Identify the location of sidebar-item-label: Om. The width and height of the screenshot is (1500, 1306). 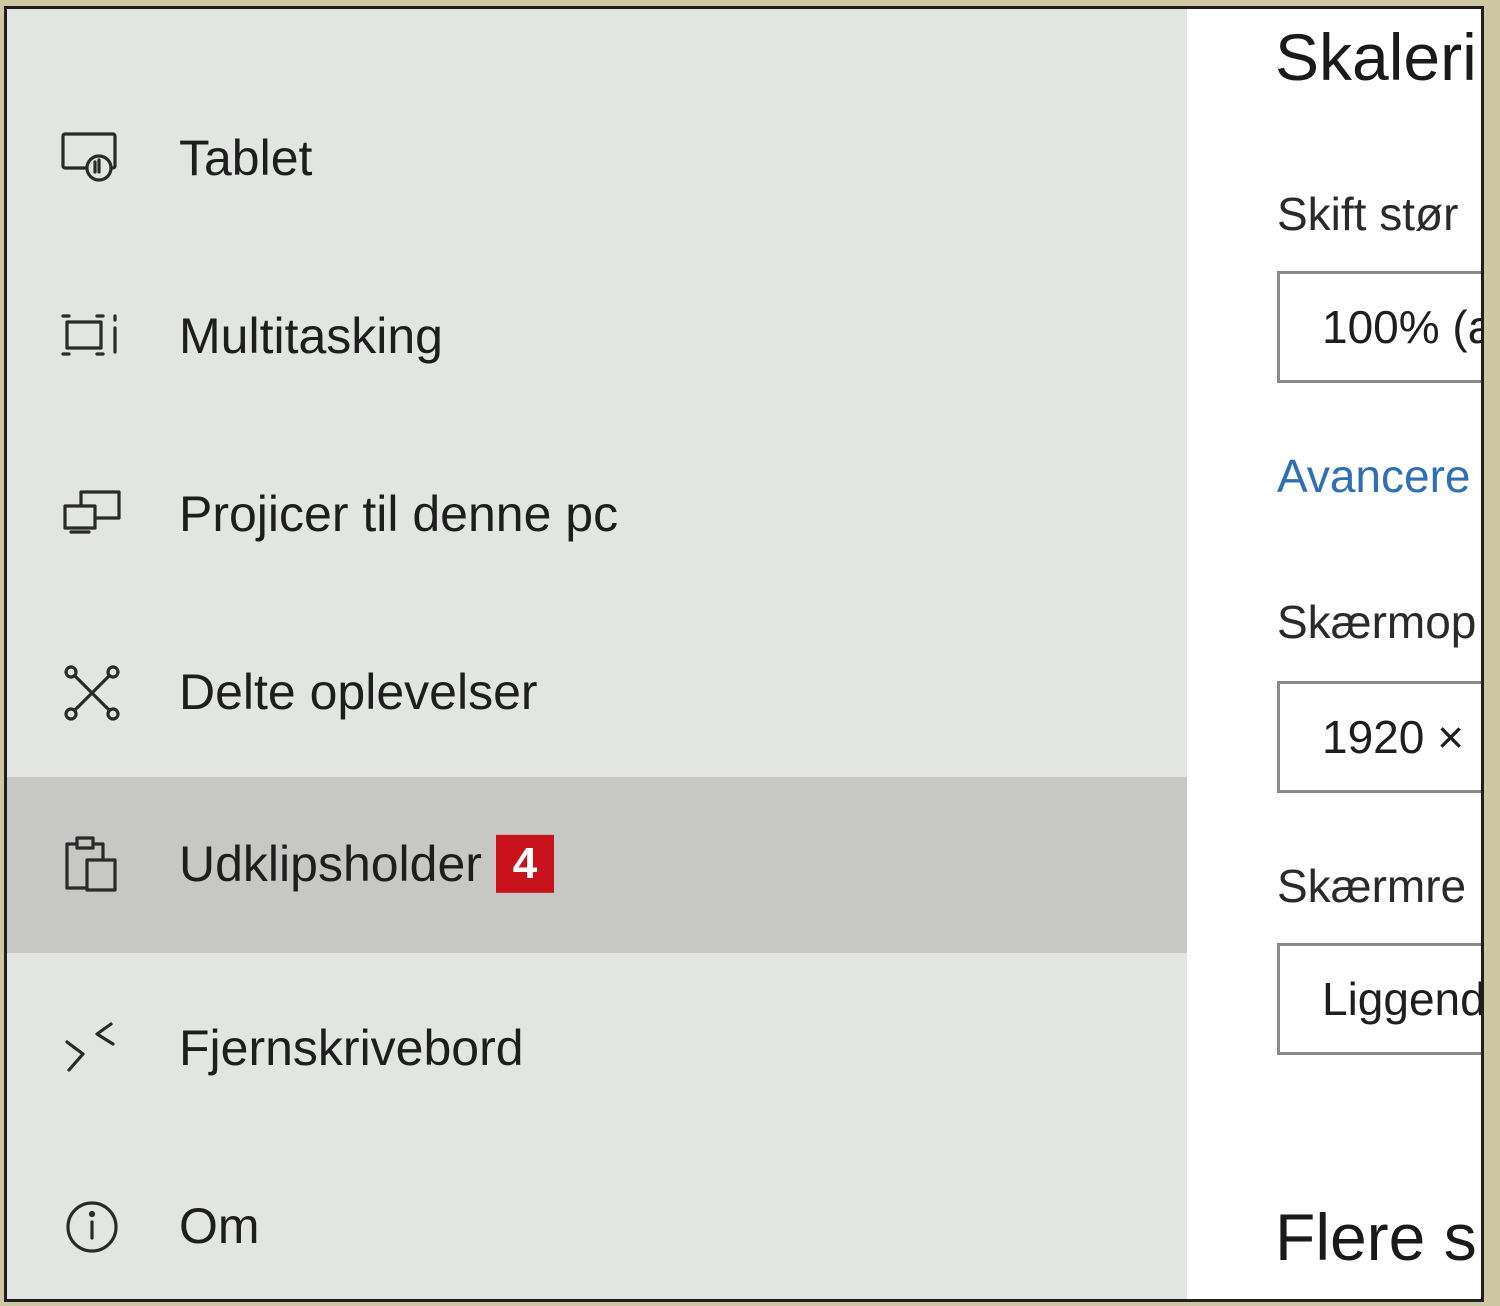
(219, 1225).